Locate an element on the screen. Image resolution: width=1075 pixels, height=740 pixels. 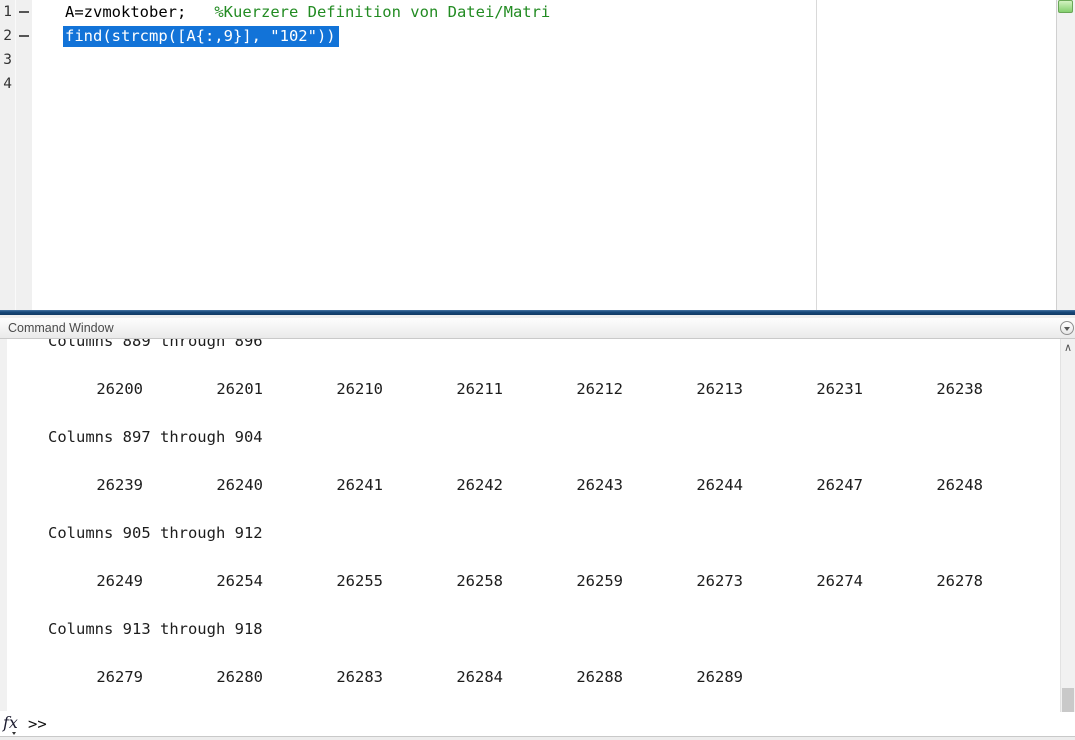
output-value: 26244 is located at coordinates (719, 485).